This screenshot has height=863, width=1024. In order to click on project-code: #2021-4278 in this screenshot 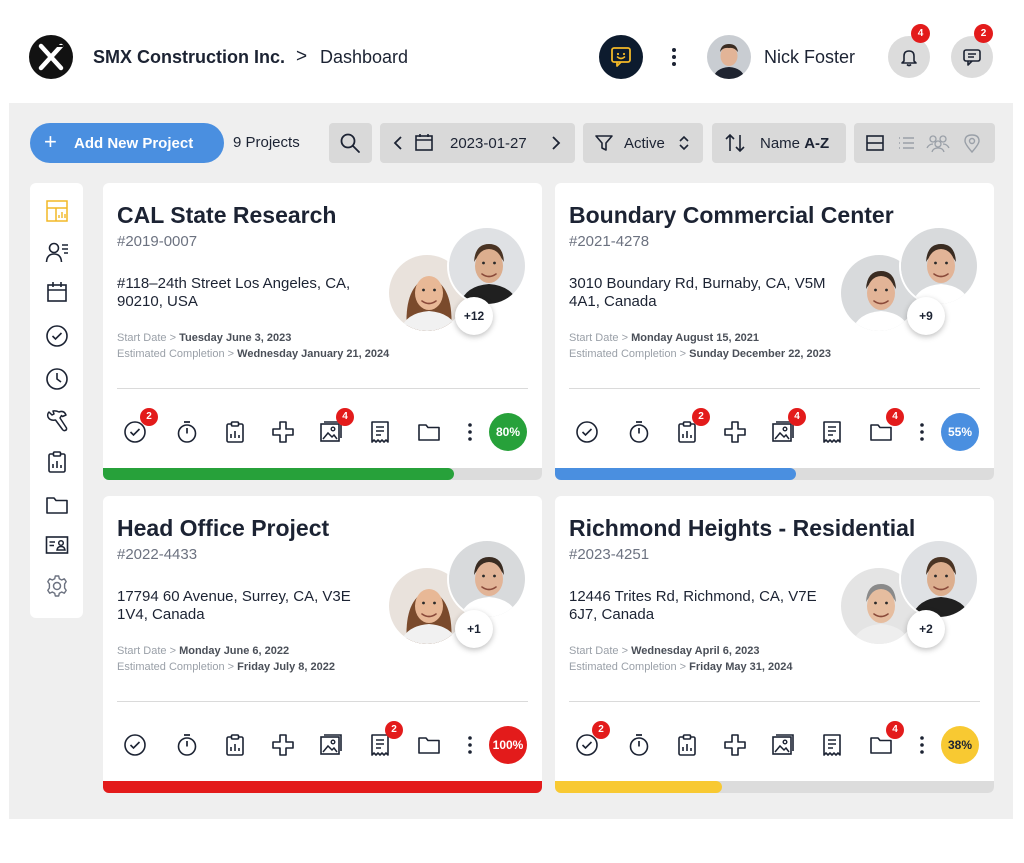, I will do `click(609, 241)`.